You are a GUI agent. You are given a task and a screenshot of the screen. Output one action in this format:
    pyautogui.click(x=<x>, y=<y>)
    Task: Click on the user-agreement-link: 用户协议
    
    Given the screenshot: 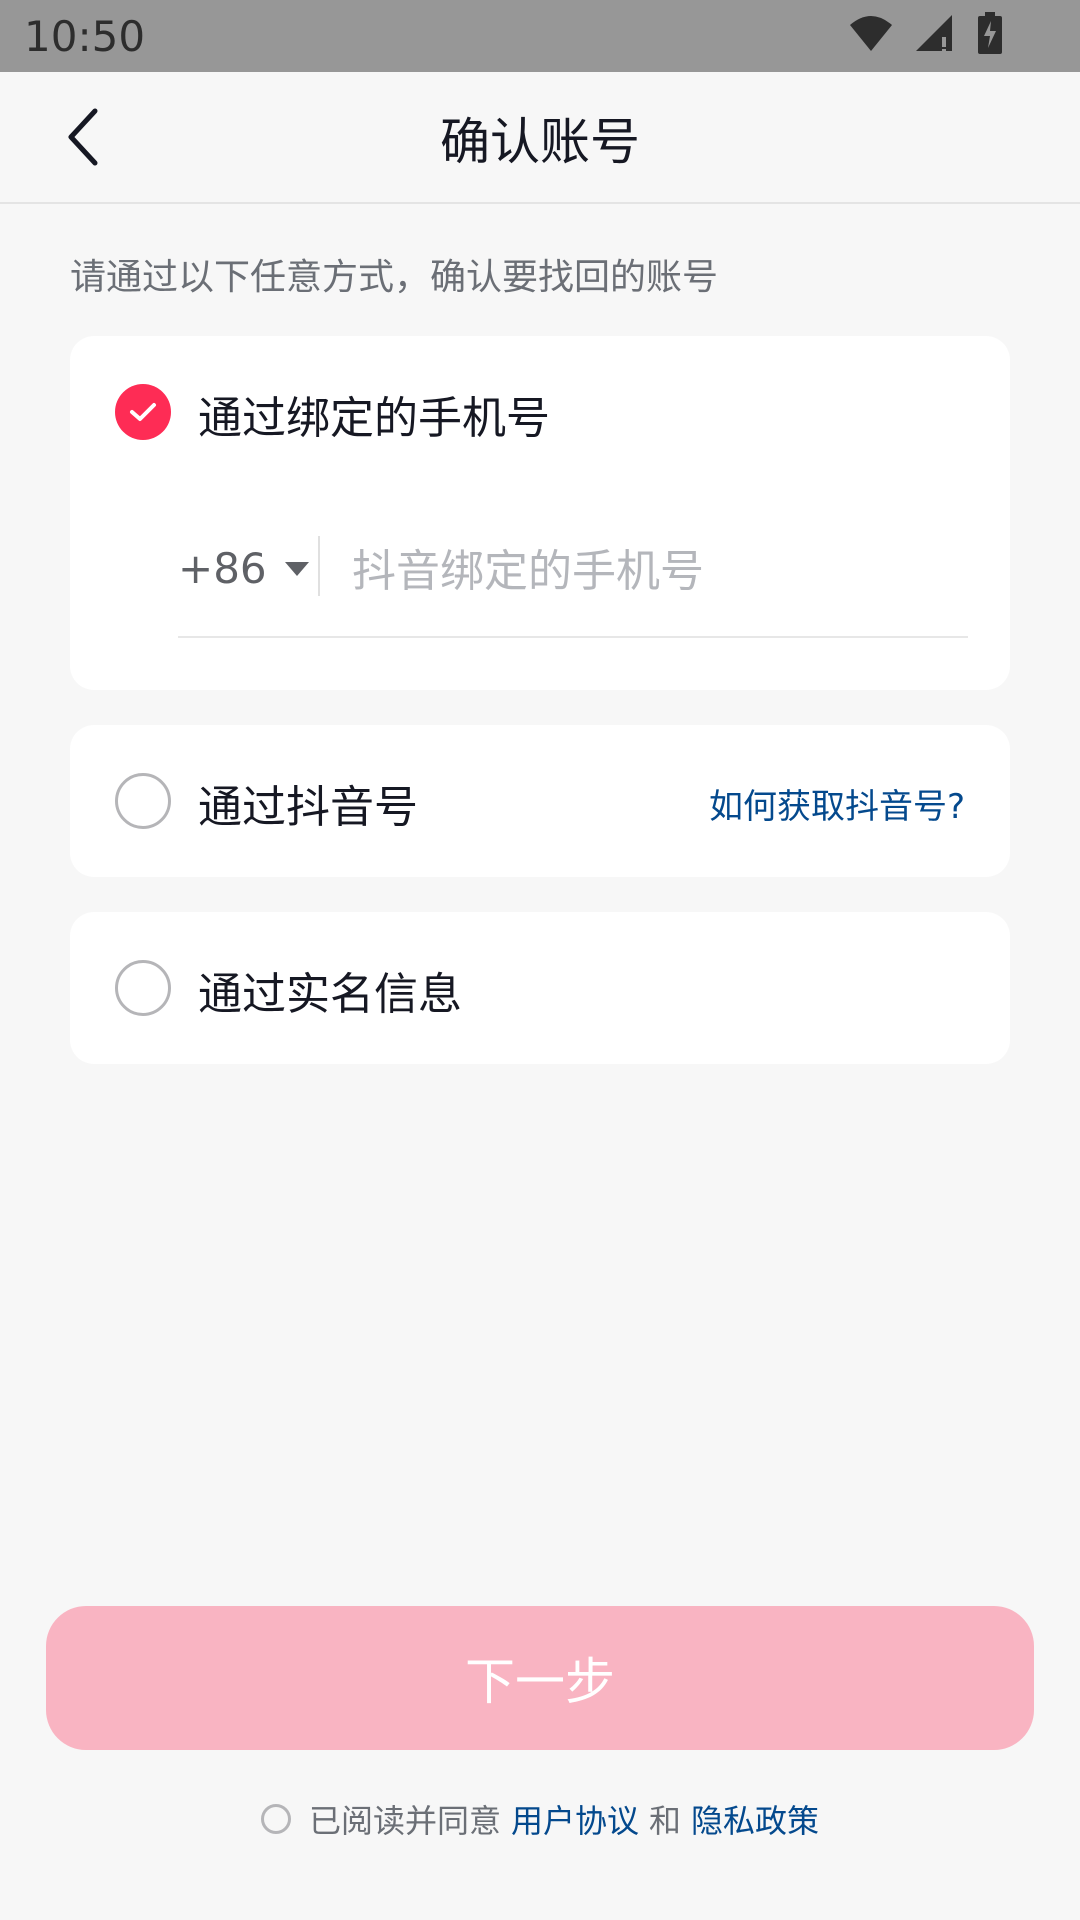 What is the action you would take?
    pyautogui.click(x=575, y=1819)
    